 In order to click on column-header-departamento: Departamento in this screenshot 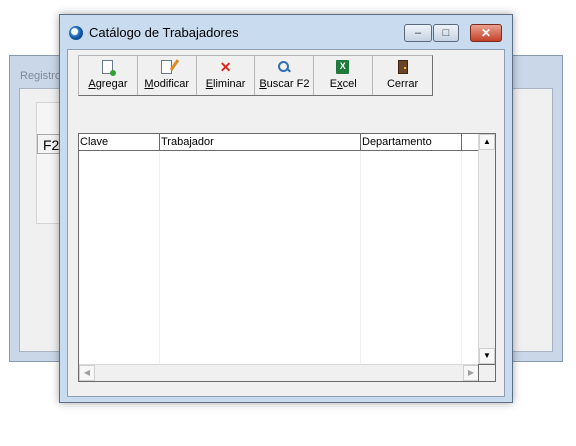, I will do `click(411, 142)`.